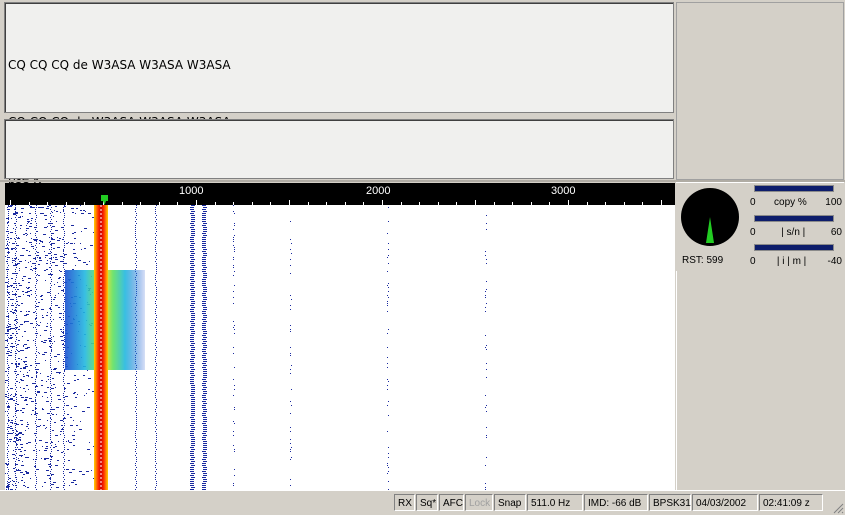 The image size is (845, 515). What do you see at coordinates (725, 502) in the screenshot?
I see `date-readout: 04/03/2002` at bounding box center [725, 502].